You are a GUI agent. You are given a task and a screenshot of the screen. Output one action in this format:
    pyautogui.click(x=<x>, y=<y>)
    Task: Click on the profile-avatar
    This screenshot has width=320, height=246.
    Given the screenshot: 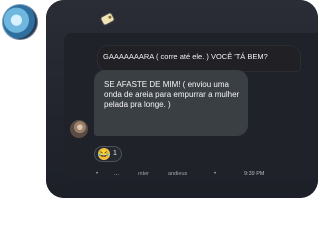 What is the action you would take?
    pyautogui.click(x=20, y=22)
    